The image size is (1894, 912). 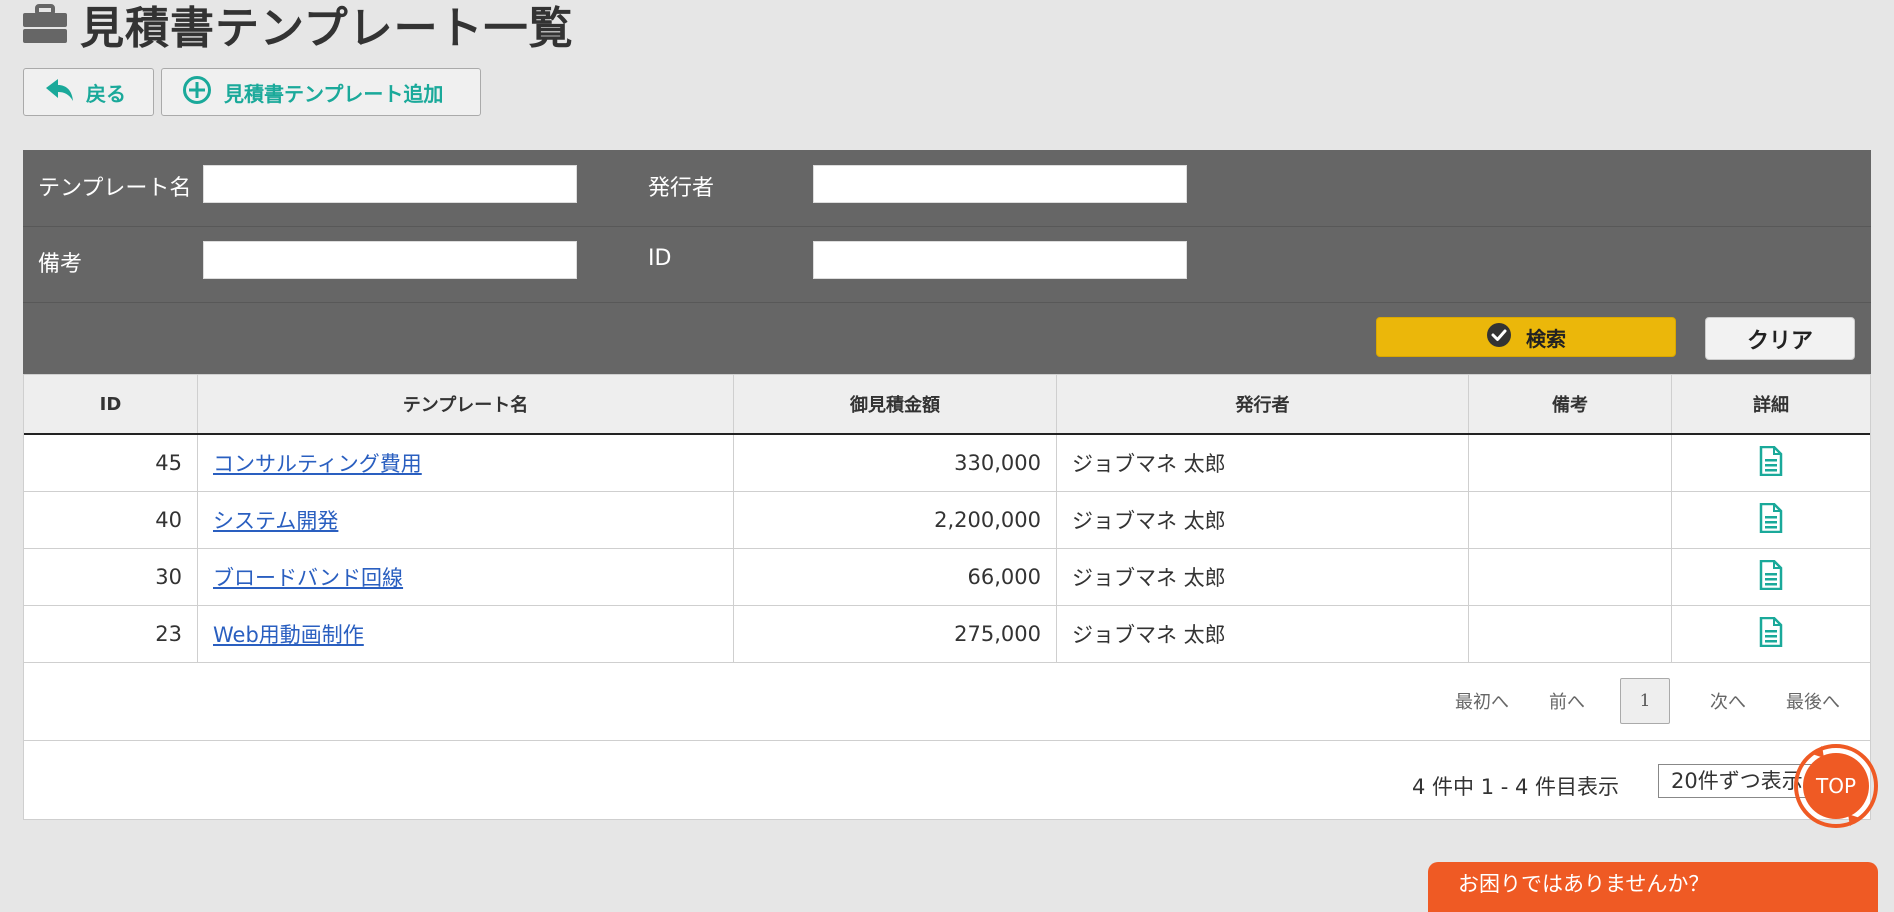 What do you see at coordinates (111, 577) in the screenshot?
I see `cell-id: 30` at bounding box center [111, 577].